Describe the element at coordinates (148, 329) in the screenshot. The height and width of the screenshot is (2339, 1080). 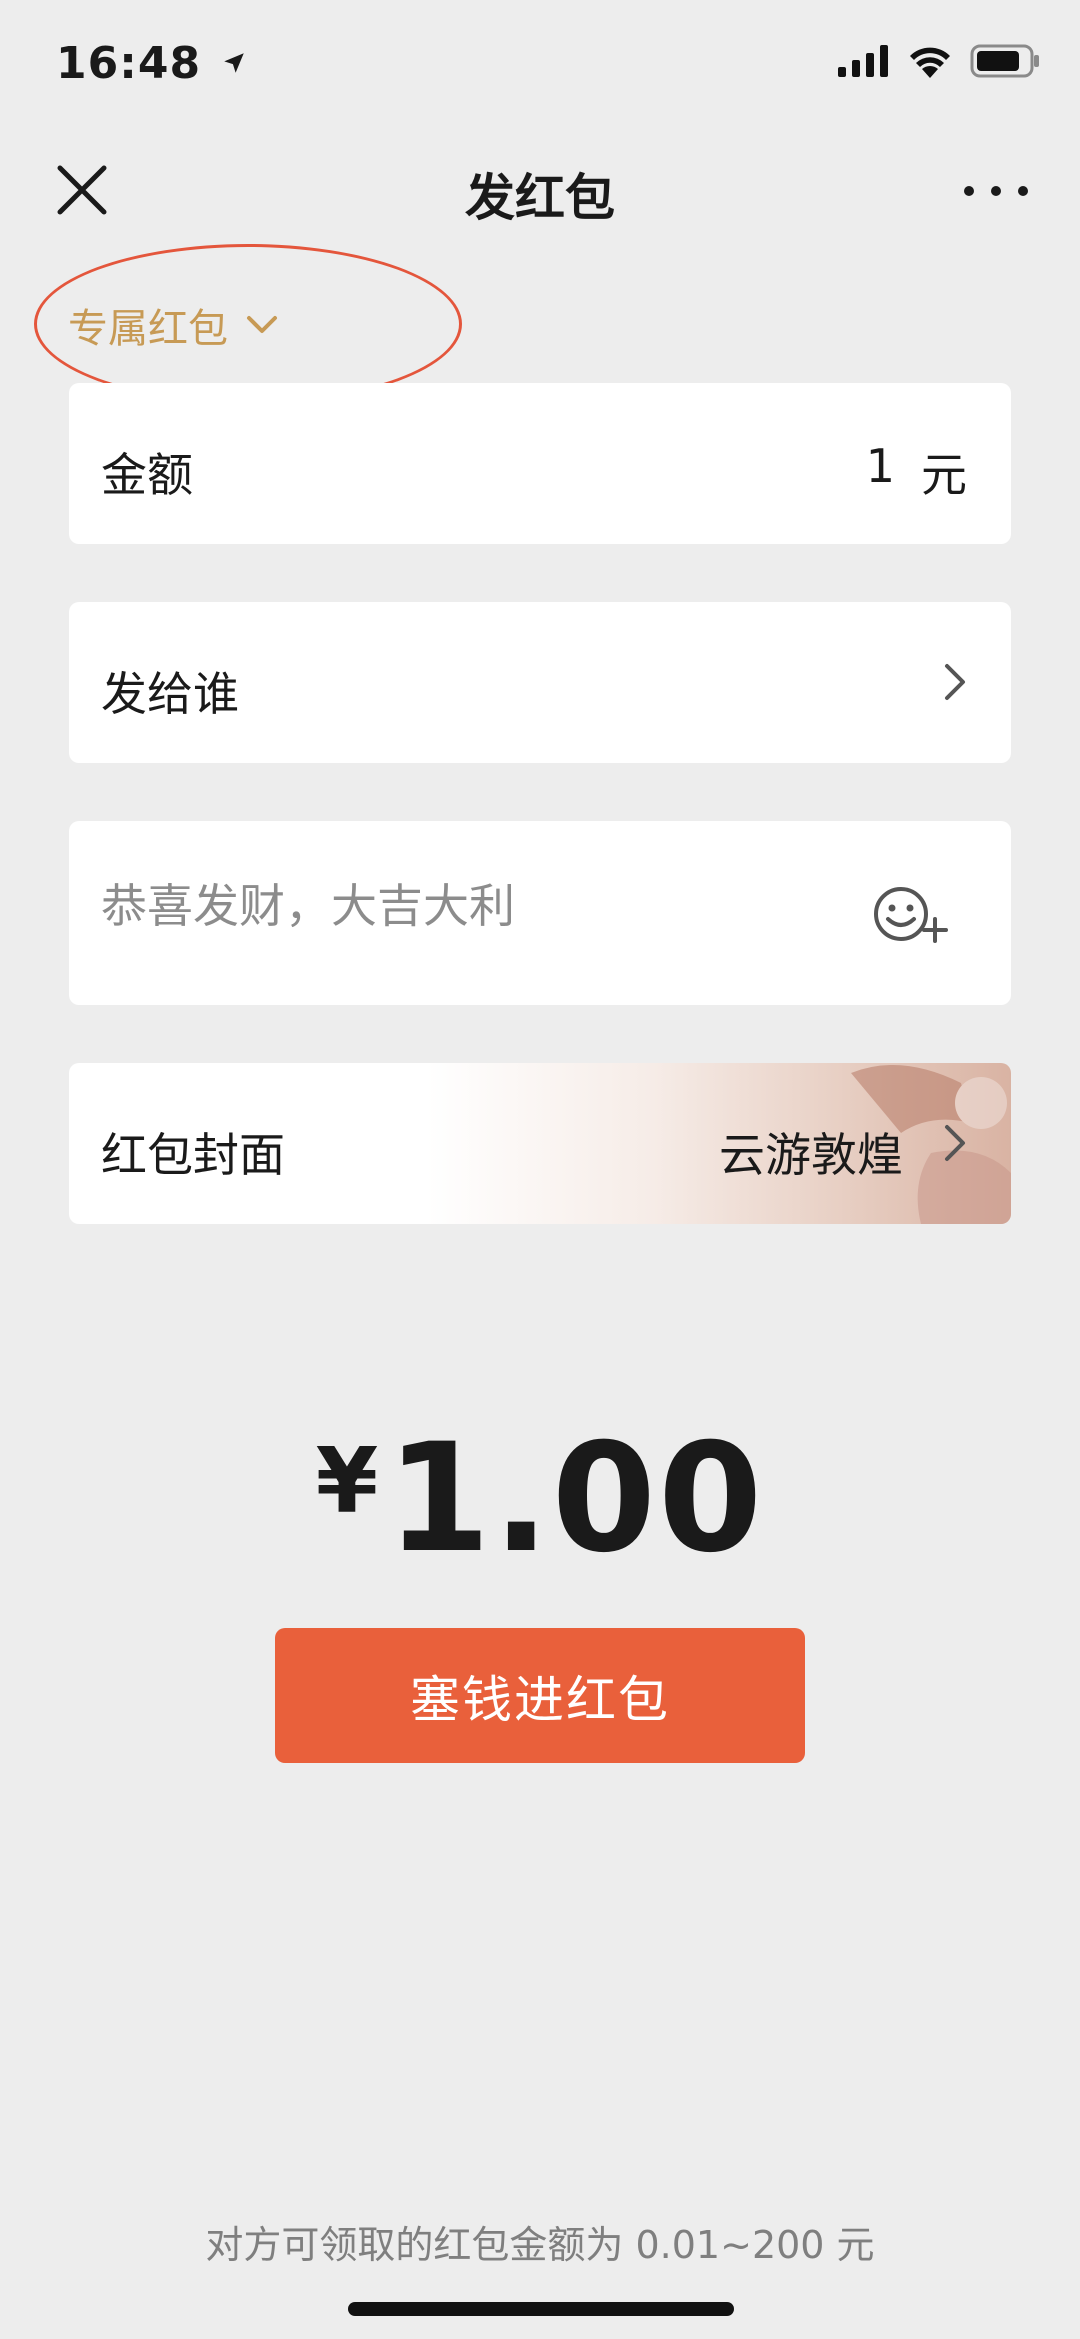
I see `envelope-type-label: 专属红包` at that location.